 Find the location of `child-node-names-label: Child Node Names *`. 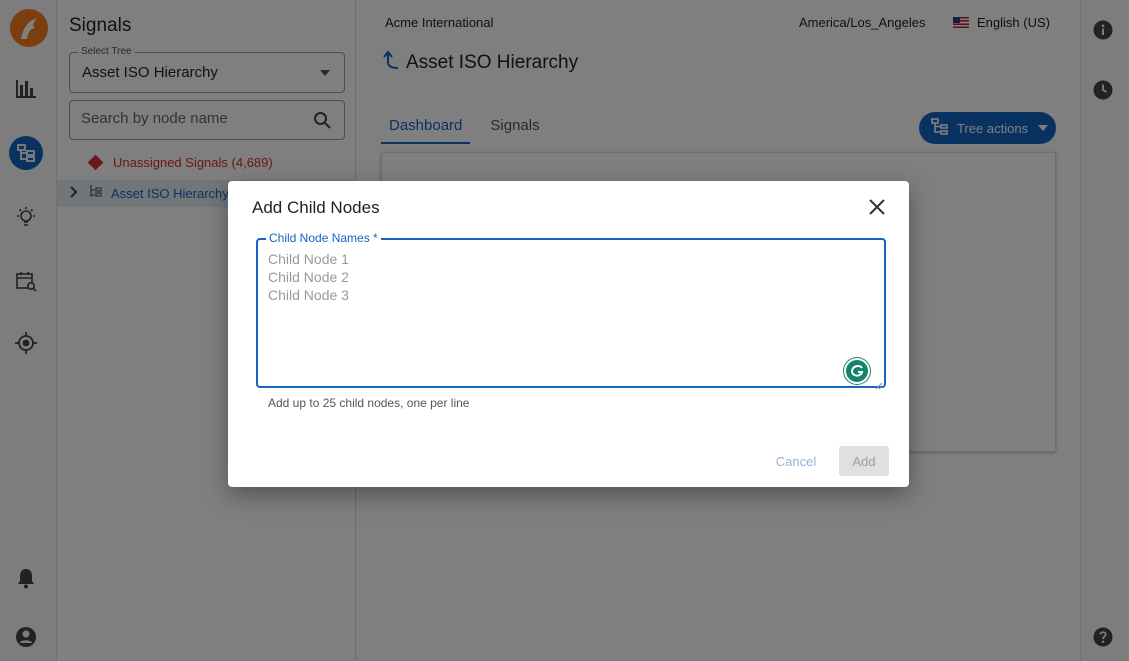

child-node-names-label: Child Node Names * is located at coordinates (323, 238).